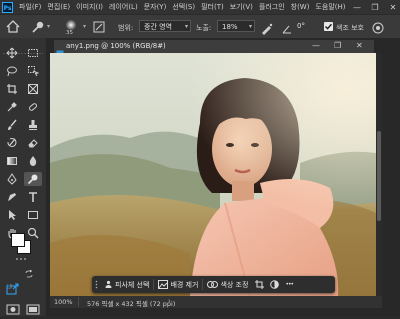 The width and height of the screenshot is (400, 319). Describe the element at coordinates (23, 47) in the screenshot. I see `panel-grip` at that location.